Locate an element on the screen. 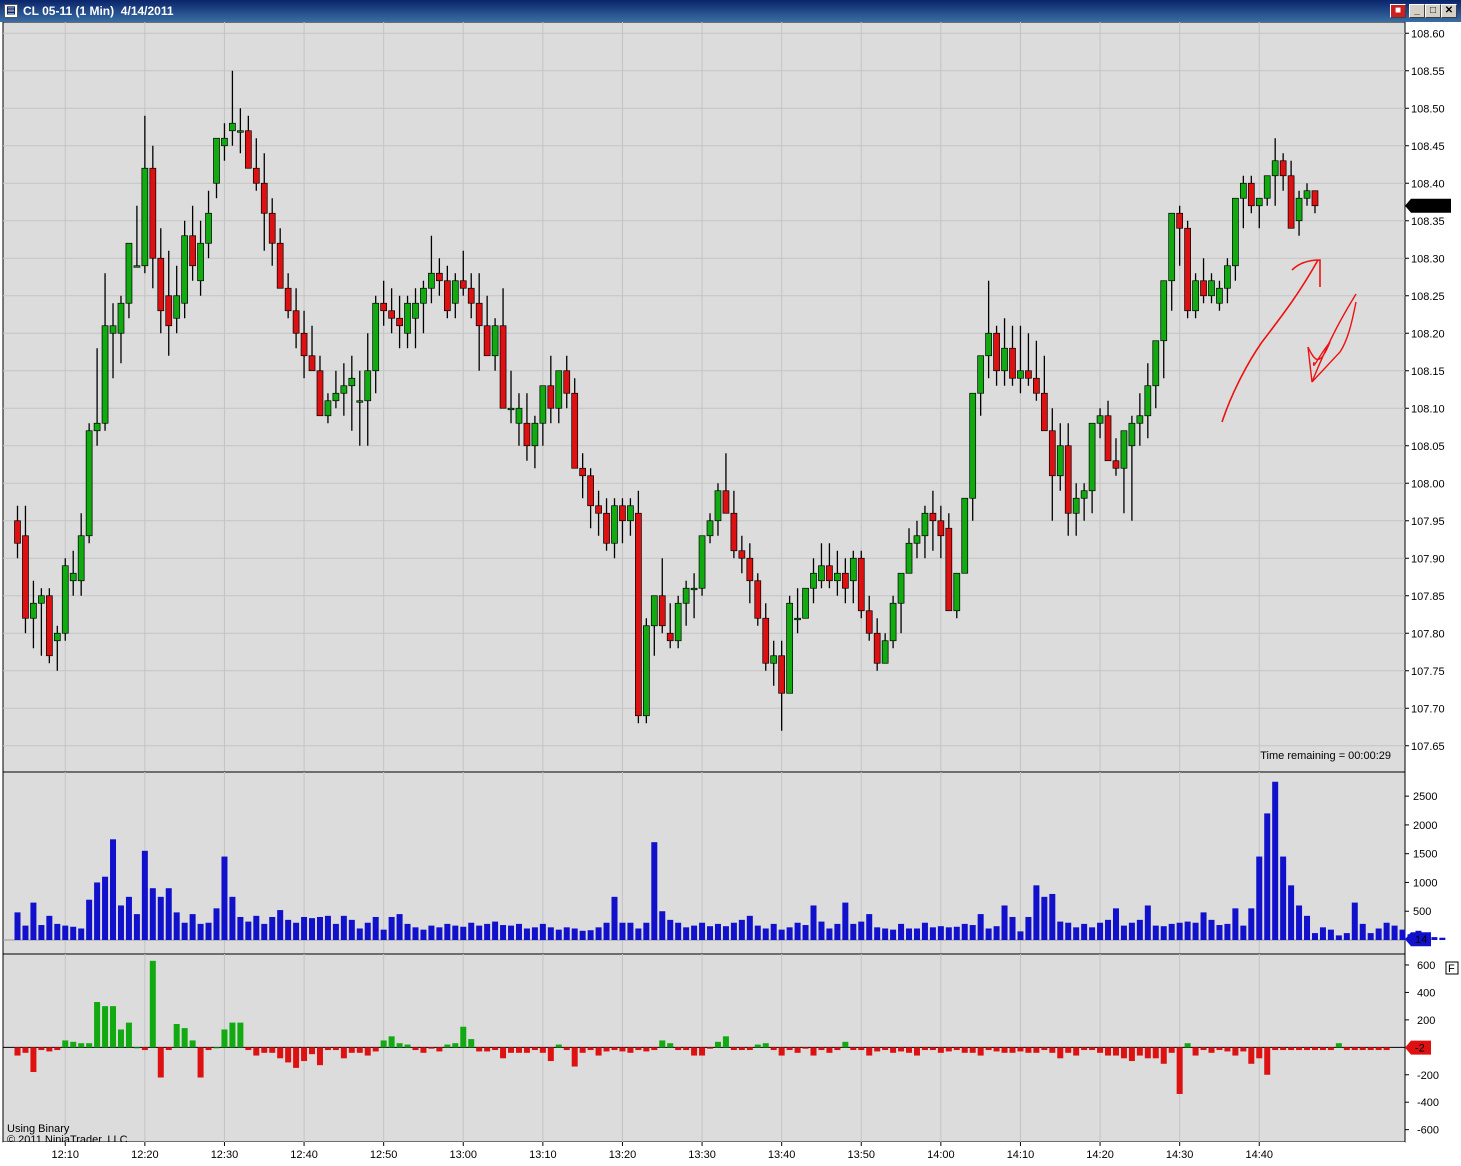  alert-button: ■ is located at coordinates (1398, 11).